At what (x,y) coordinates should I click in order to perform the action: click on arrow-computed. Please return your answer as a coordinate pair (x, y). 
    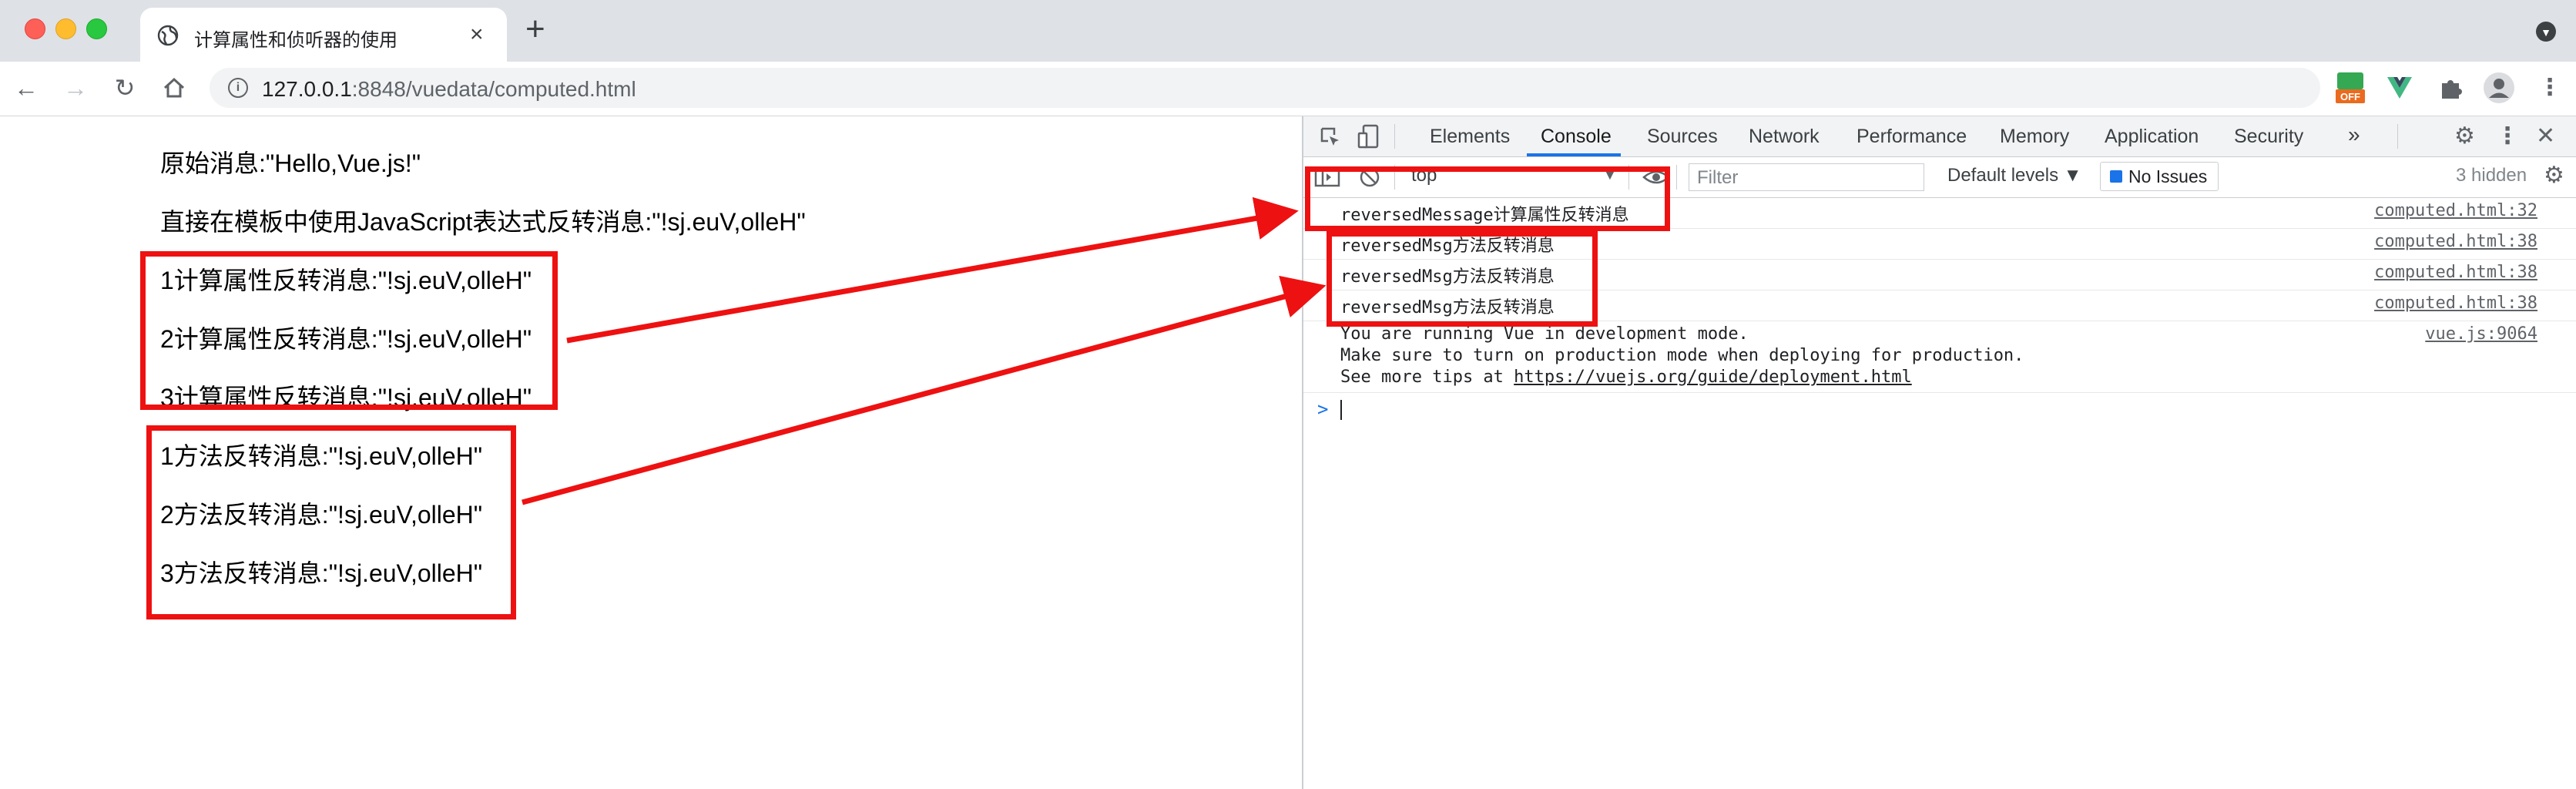
    Looking at the image, I should click on (932, 270).